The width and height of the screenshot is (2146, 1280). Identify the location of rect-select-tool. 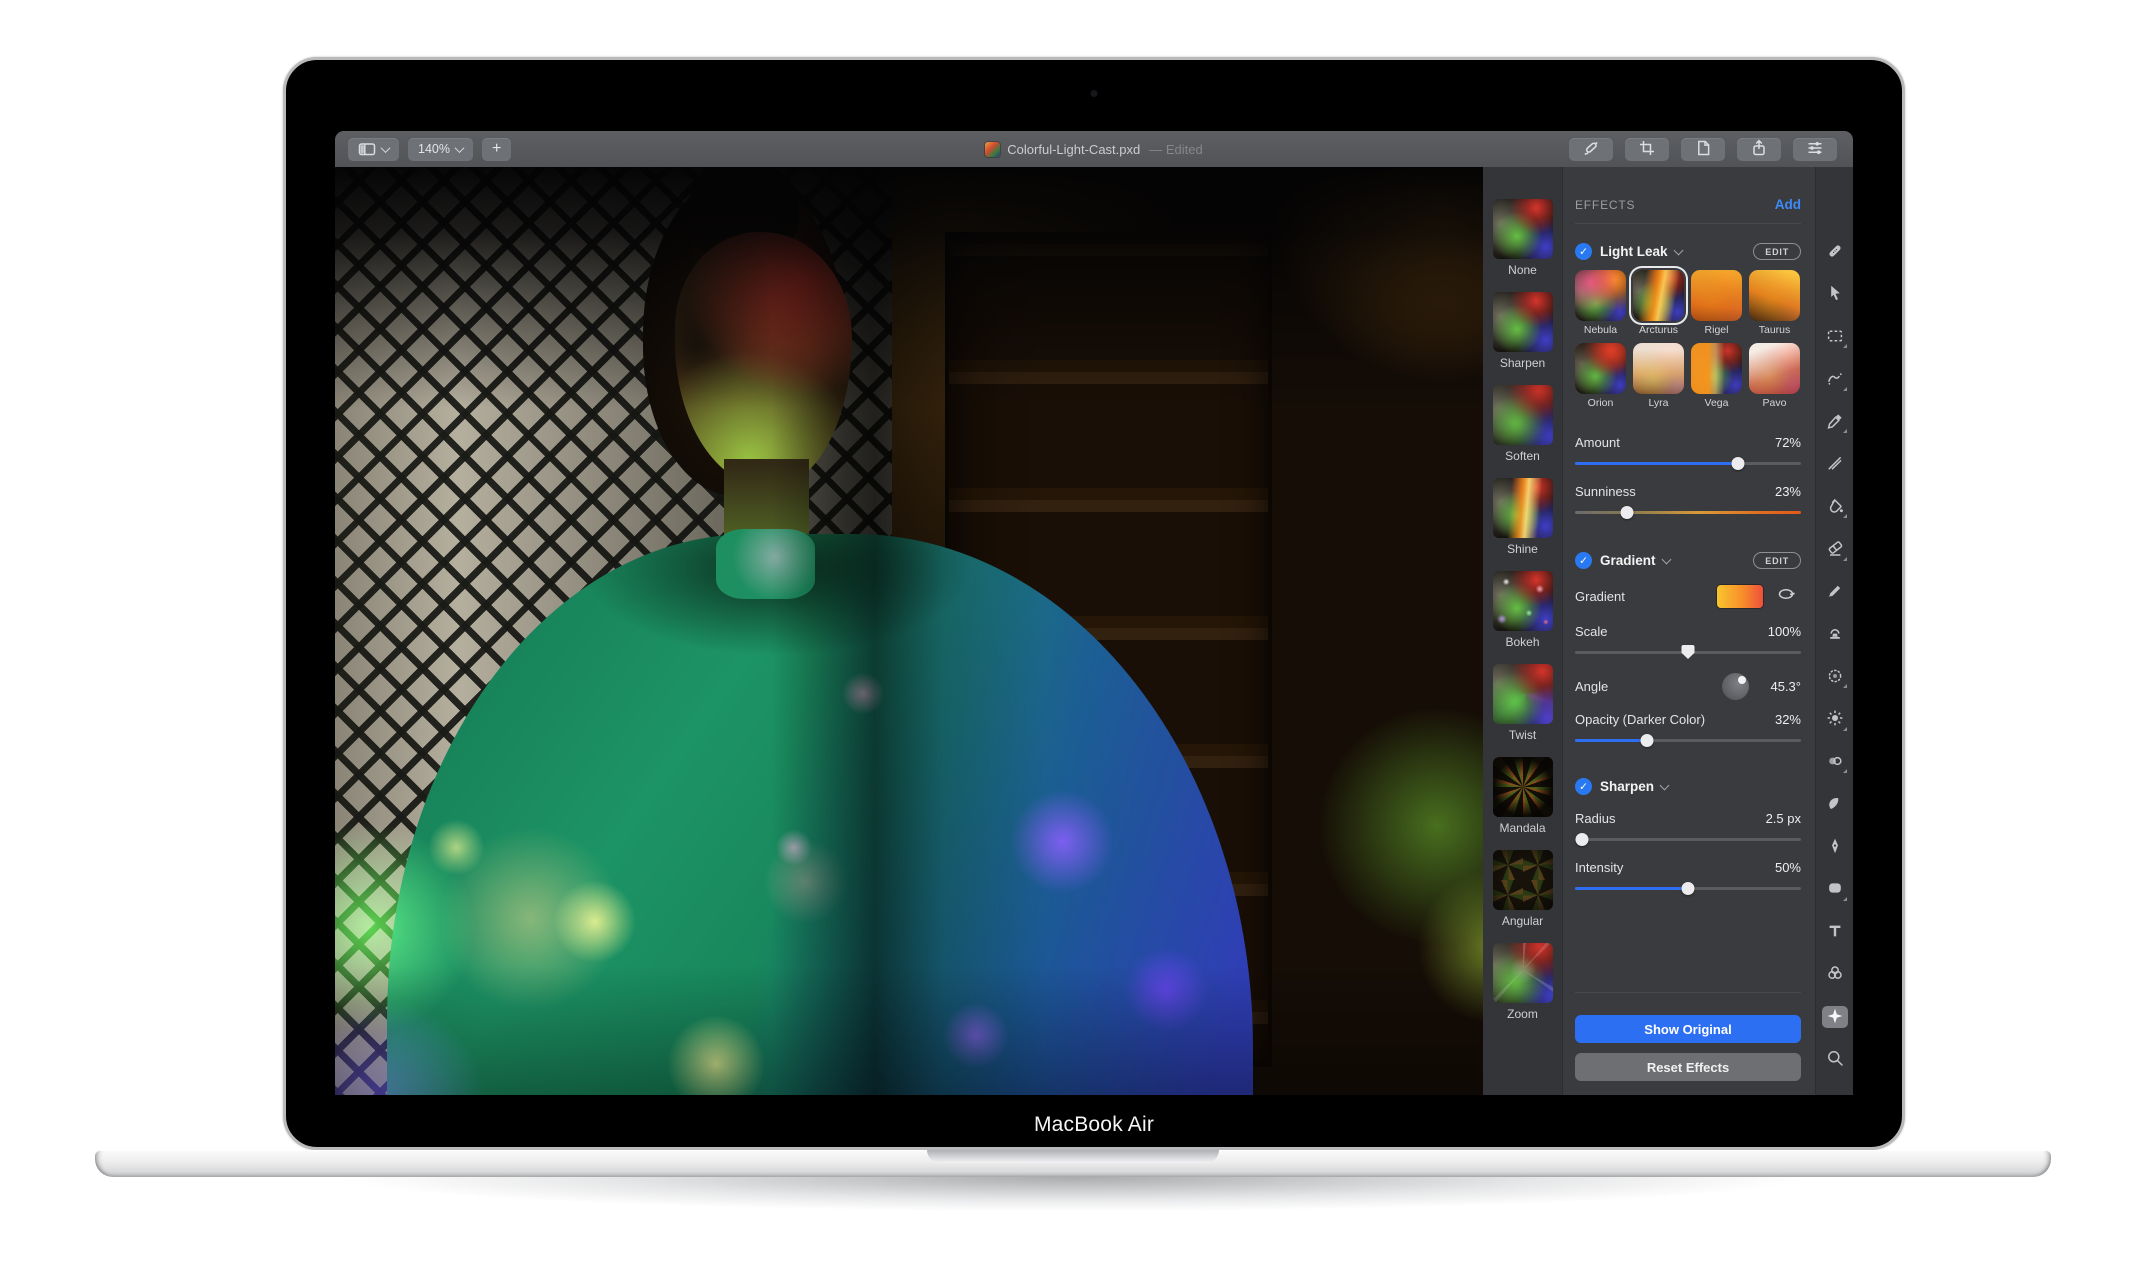
(1835, 337).